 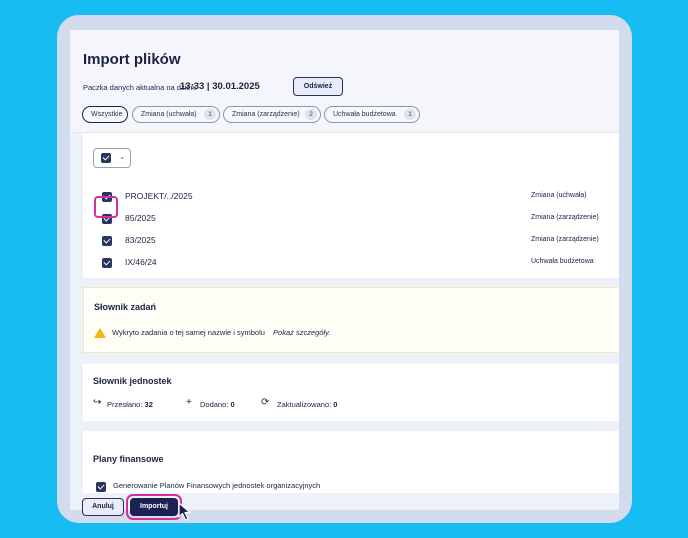 I want to click on file-type: Uchwała budżetowa, so click(x=562, y=261).